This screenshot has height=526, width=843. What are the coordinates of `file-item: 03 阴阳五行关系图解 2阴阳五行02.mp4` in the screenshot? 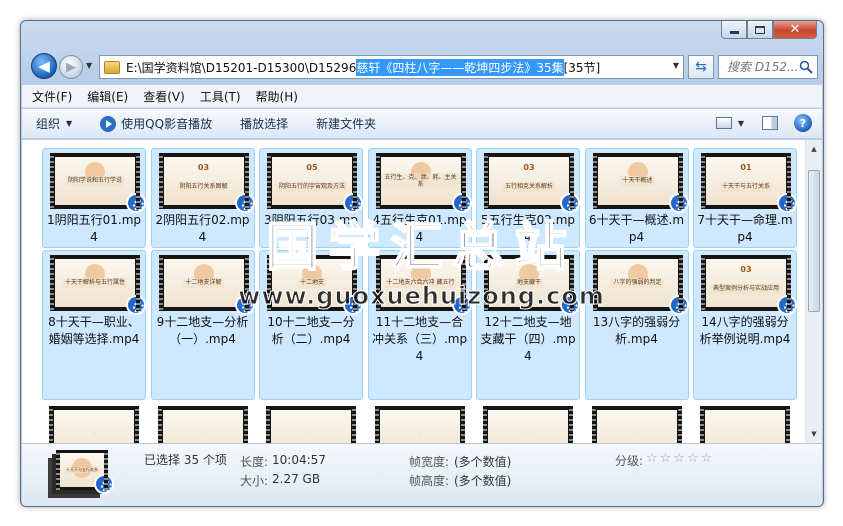 It's located at (202, 198).